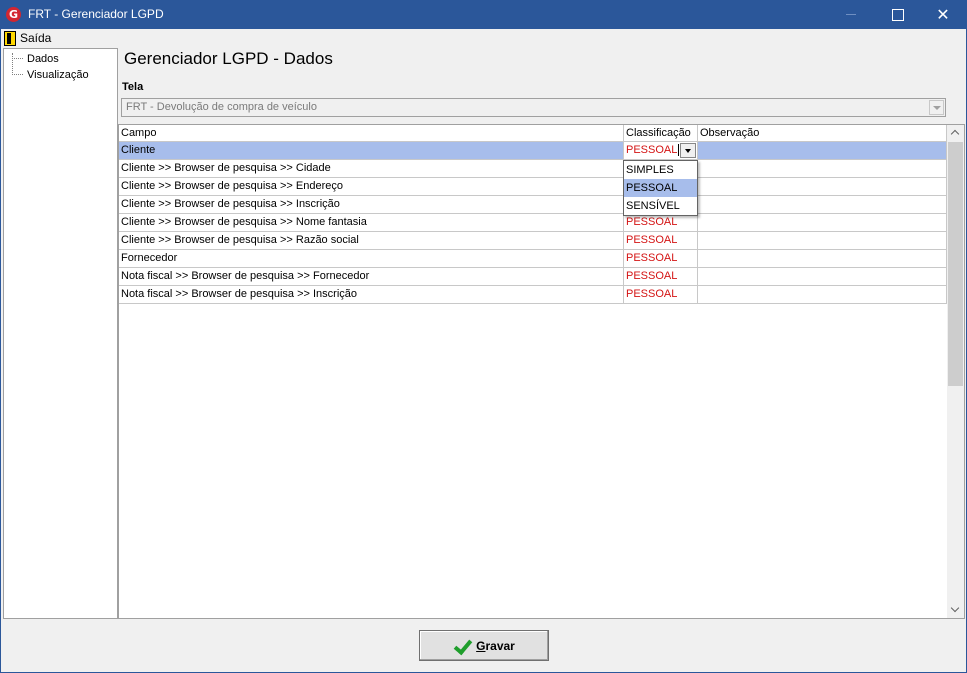  I want to click on menu-bar: Saída, so click(483, 38).